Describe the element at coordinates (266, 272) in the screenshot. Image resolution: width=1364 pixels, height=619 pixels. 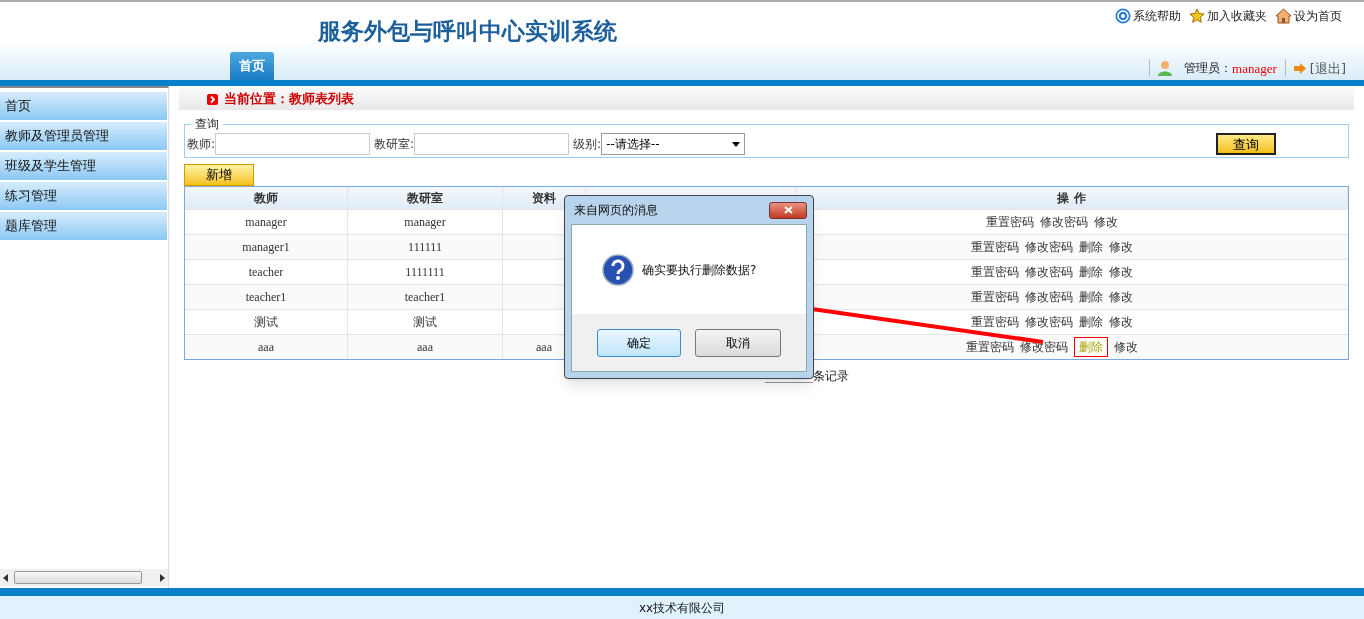
I see `table-cell-text: teacher` at that location.